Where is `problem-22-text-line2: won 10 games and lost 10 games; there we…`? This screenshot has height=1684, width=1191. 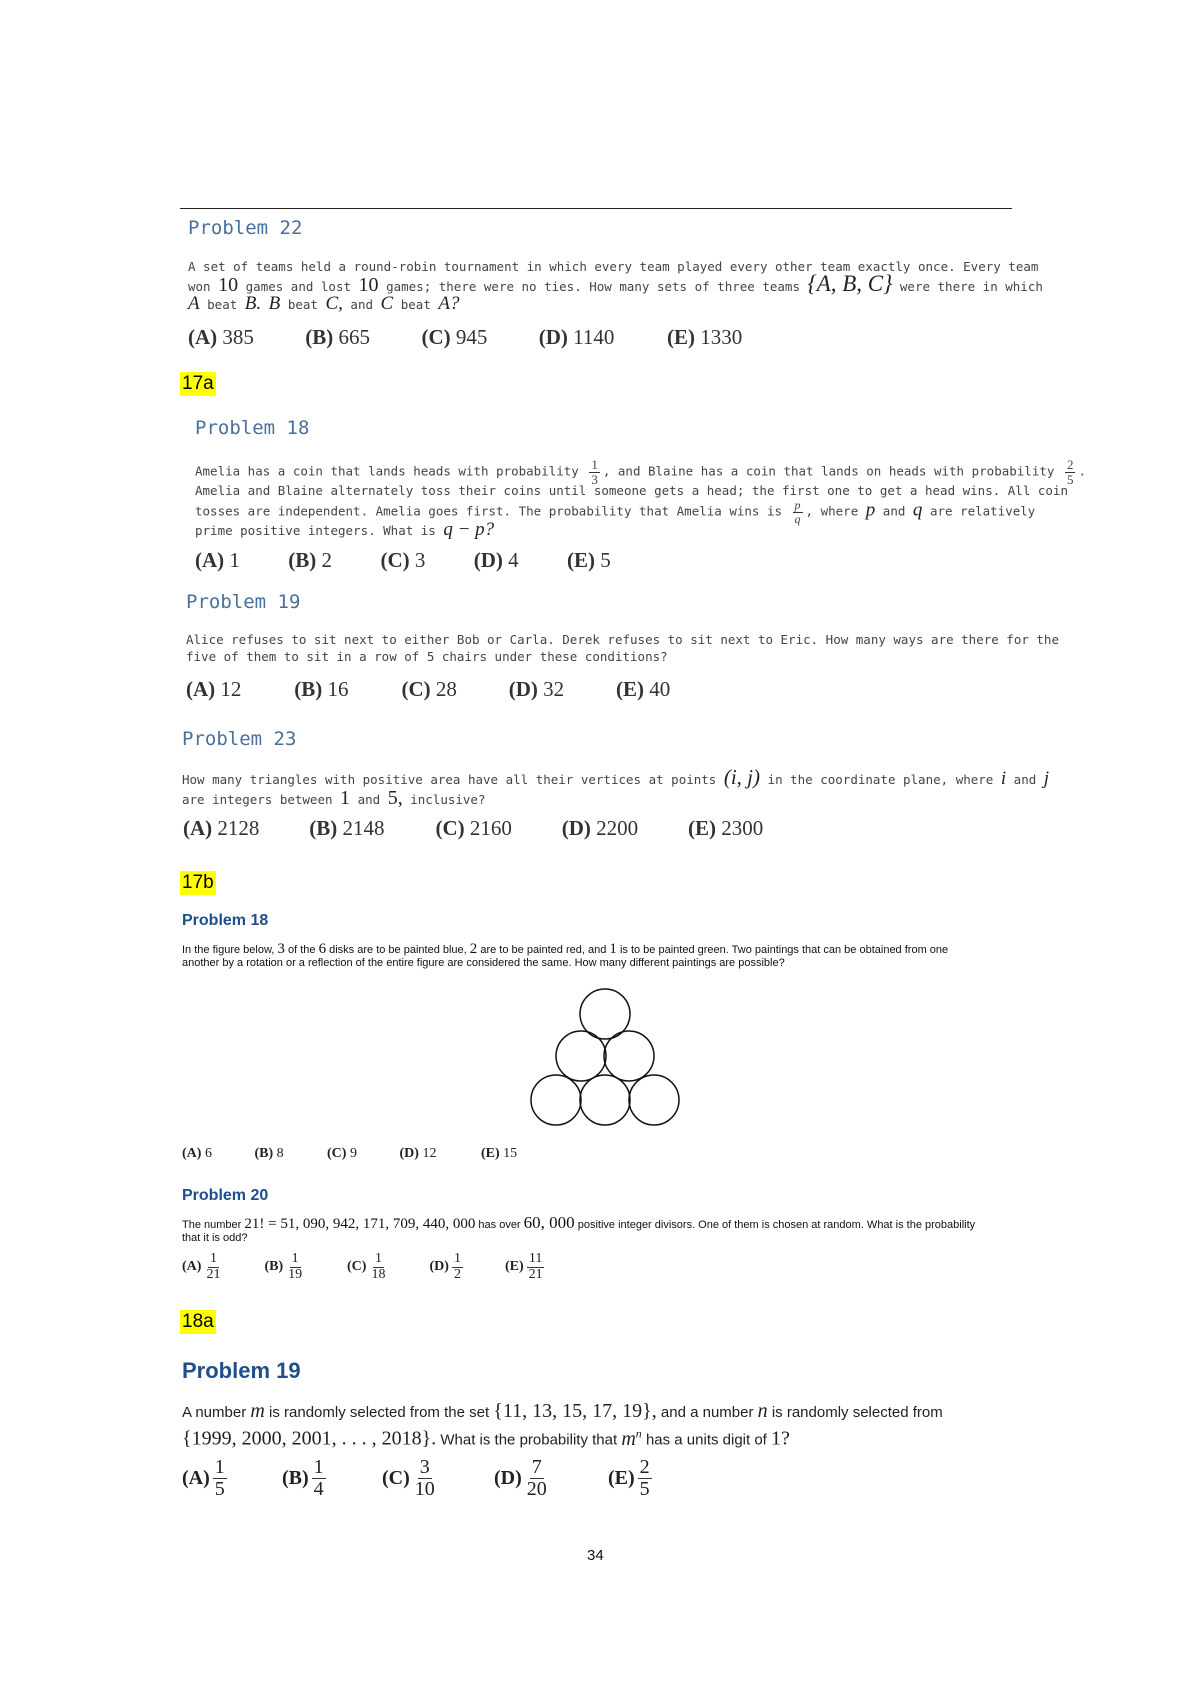 problem-22-text-line2: won 10 games and lost 10 games; there we… is located at coordinates (615, 283).